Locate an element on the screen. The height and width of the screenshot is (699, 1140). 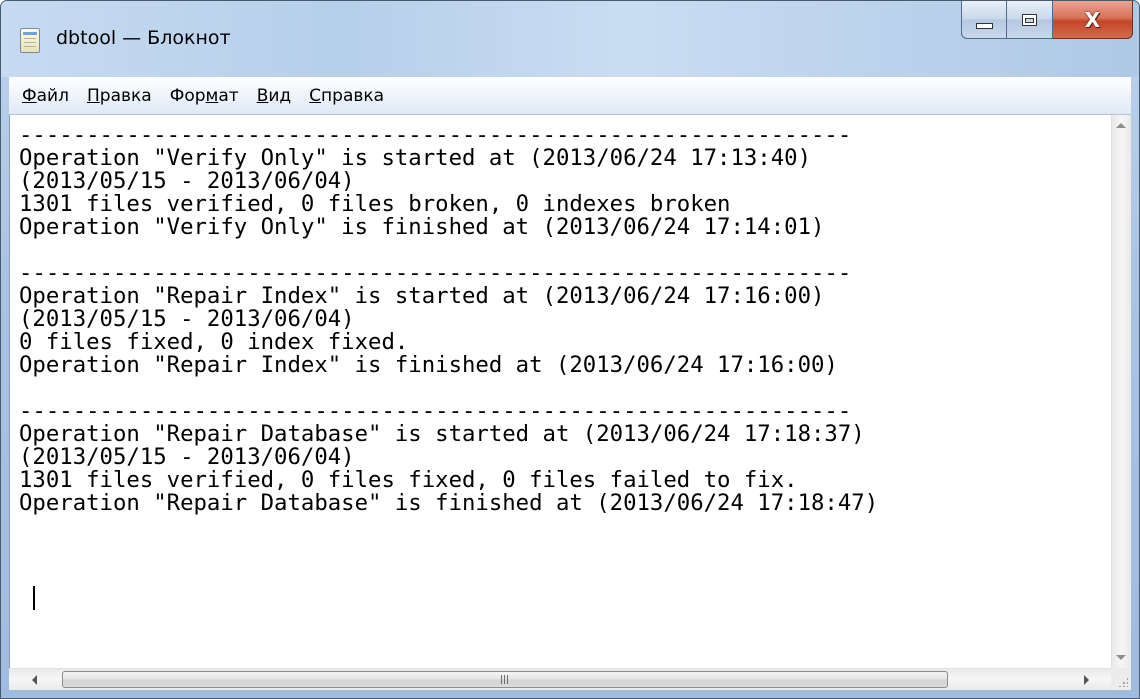
vertical-scrollbar is located at coordinates (1121, 391).